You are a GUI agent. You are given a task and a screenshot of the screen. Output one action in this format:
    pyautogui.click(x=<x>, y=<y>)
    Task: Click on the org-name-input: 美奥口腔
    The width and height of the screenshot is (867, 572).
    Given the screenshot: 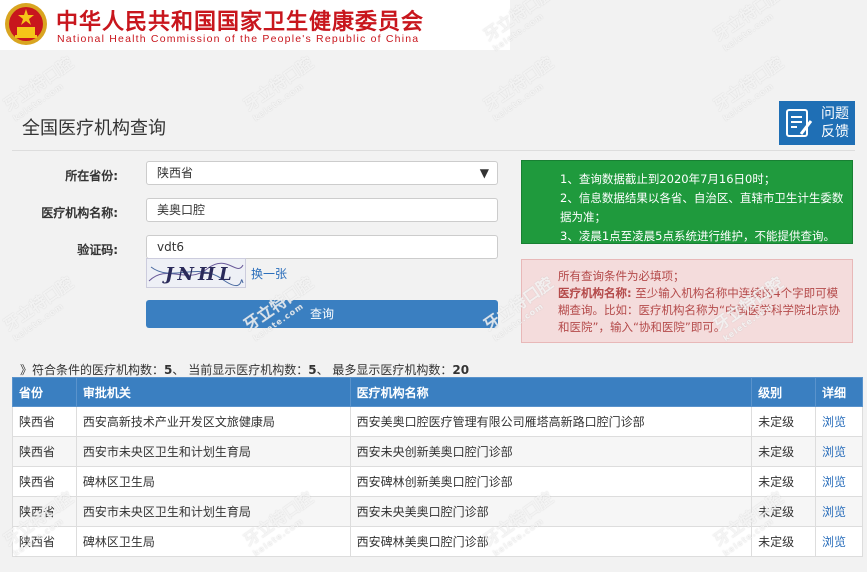 What is the action you would take?
    pyautogui.click(x=322, y=210)
    